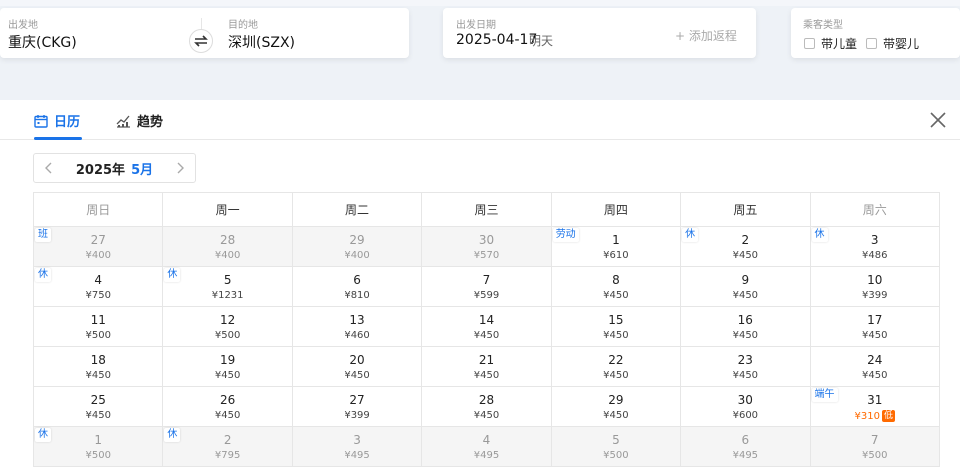 This screenshot has width=960, height=475. I want to click on day-number: 10, so click(875, 280).